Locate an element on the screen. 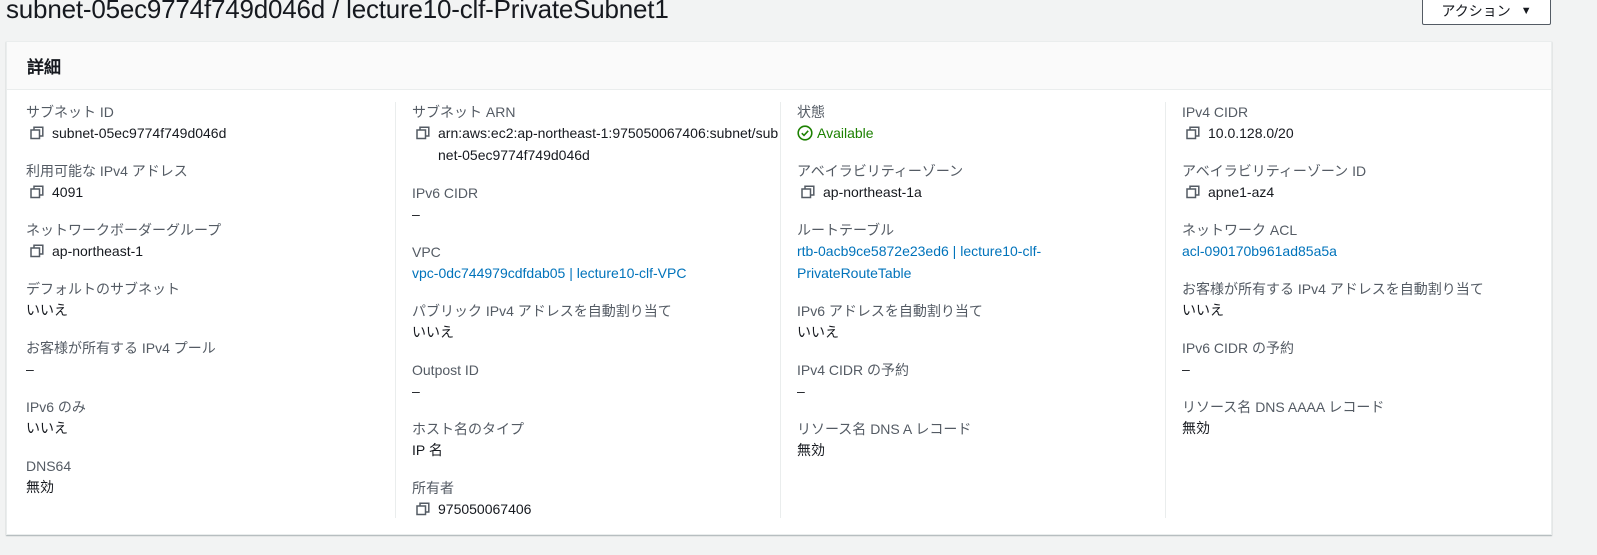 The width and height of the screenshot is (1597, 555). field-network-border-group: ネットワークボーダーグループ ap-northeast-1 is located at coordinates (211, 249).